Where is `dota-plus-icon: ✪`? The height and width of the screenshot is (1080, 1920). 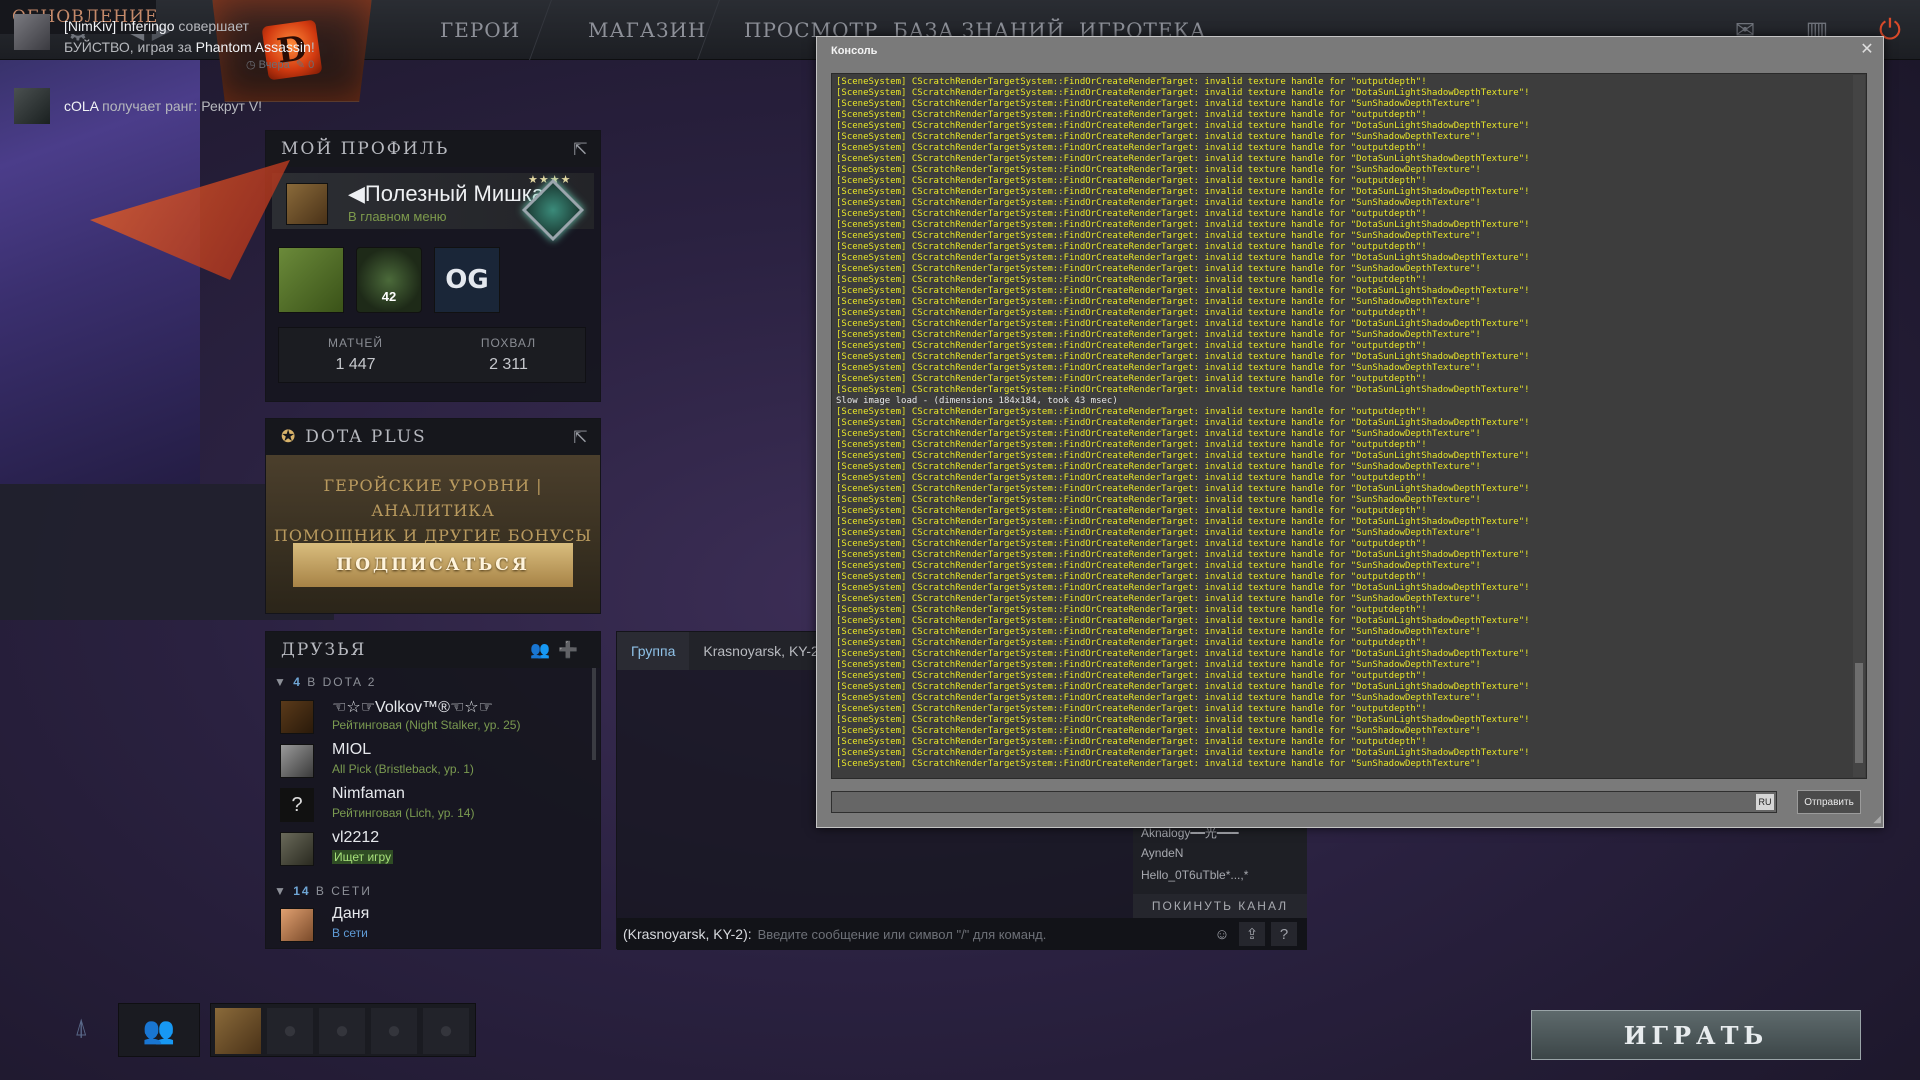 dota-plus-icon: ✪ is located at coordinates (289, 437).